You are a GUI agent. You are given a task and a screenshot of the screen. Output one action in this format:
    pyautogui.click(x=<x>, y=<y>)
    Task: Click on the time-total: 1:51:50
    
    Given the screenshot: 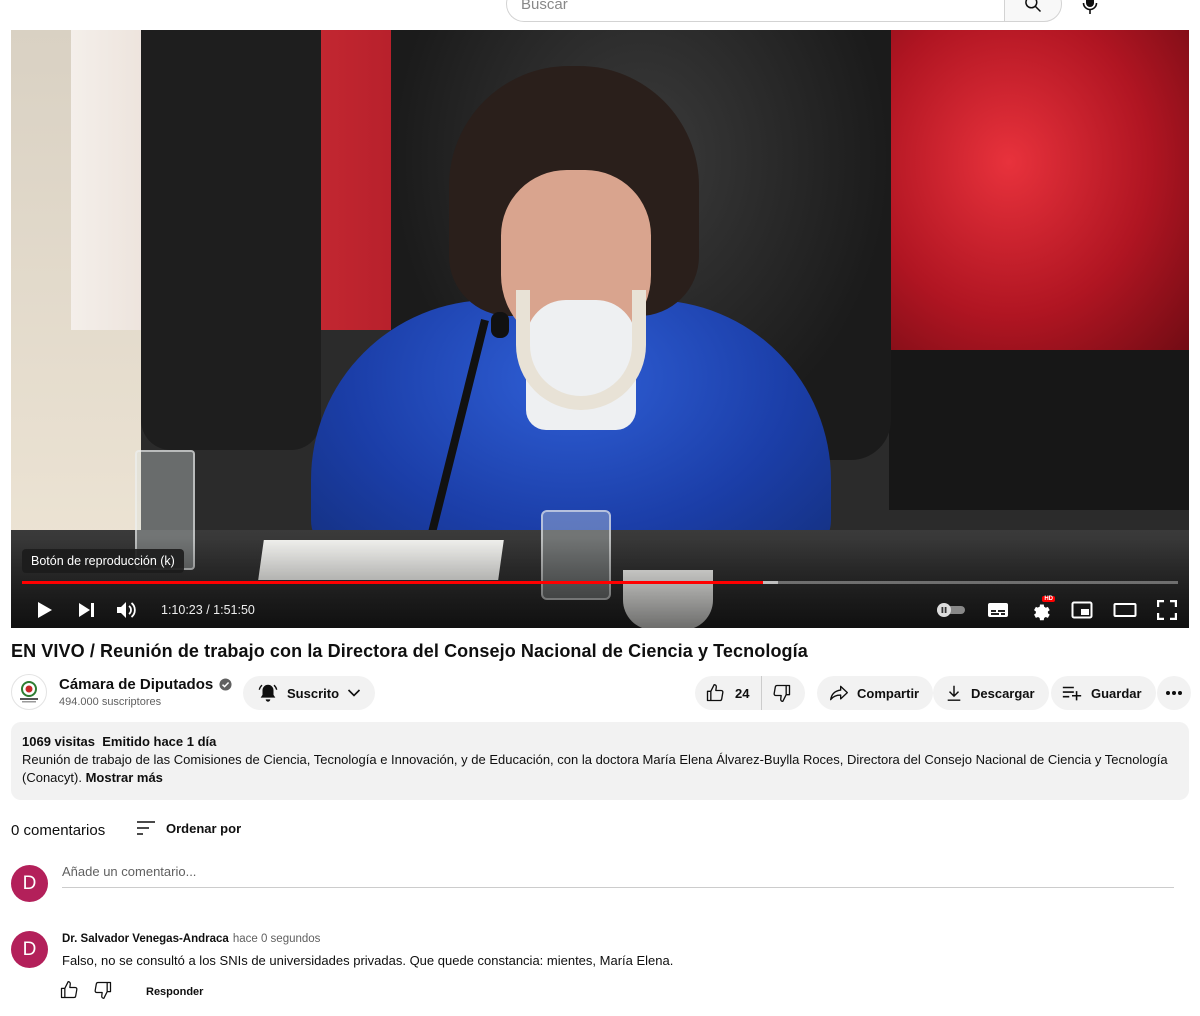 What is the action you would take?
    pyautogui.click(x=234, y=610)
    